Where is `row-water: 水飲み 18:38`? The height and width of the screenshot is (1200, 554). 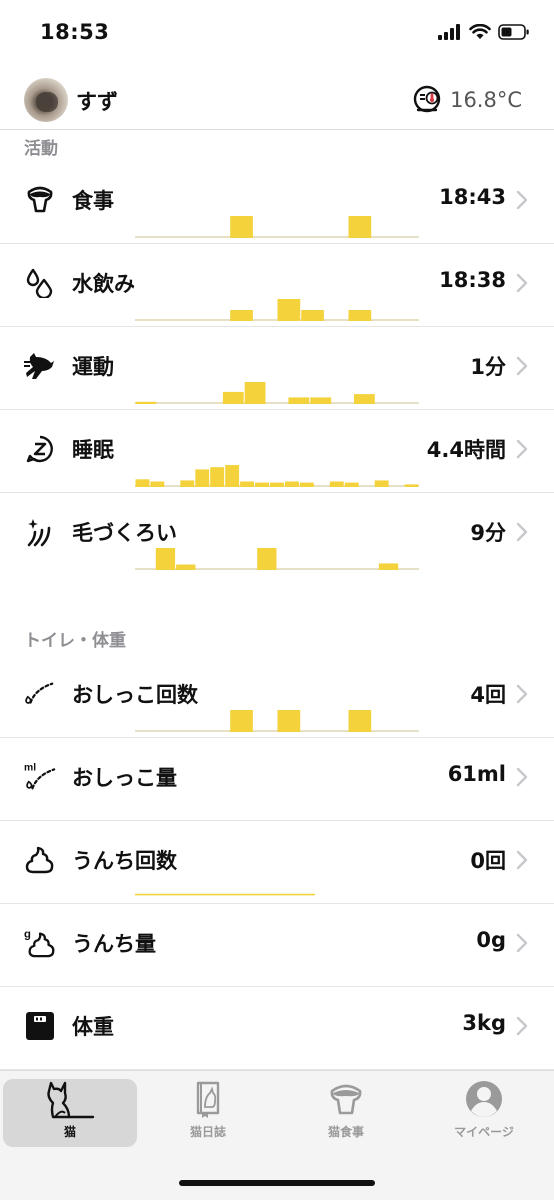
row-water: 水飲み 18:38 is located at coordinates (277, 286).